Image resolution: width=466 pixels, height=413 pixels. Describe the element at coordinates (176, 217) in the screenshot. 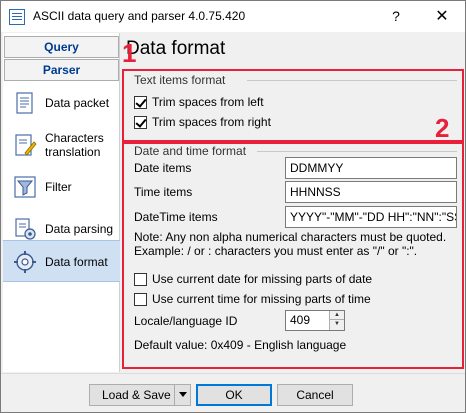

I see `datetime-items-label: DateTime items` at that location.